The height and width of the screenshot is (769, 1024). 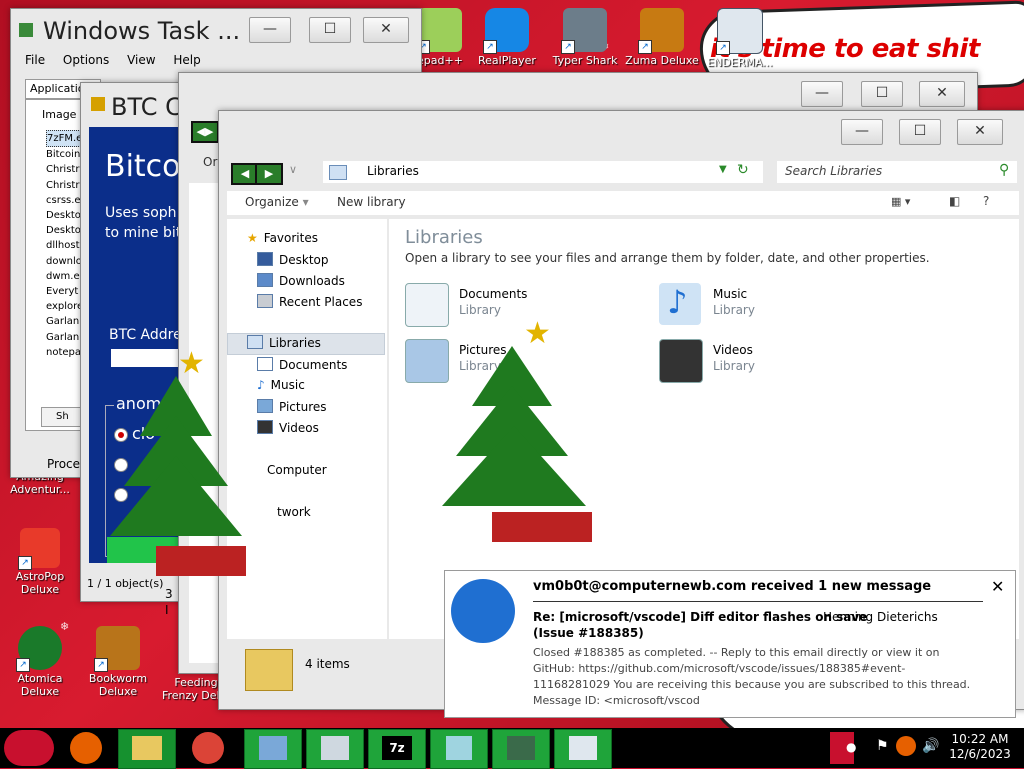 I want to click on desktop-icon-typer-shark: ↗ Typer Shark, so click(x=585, y=37).